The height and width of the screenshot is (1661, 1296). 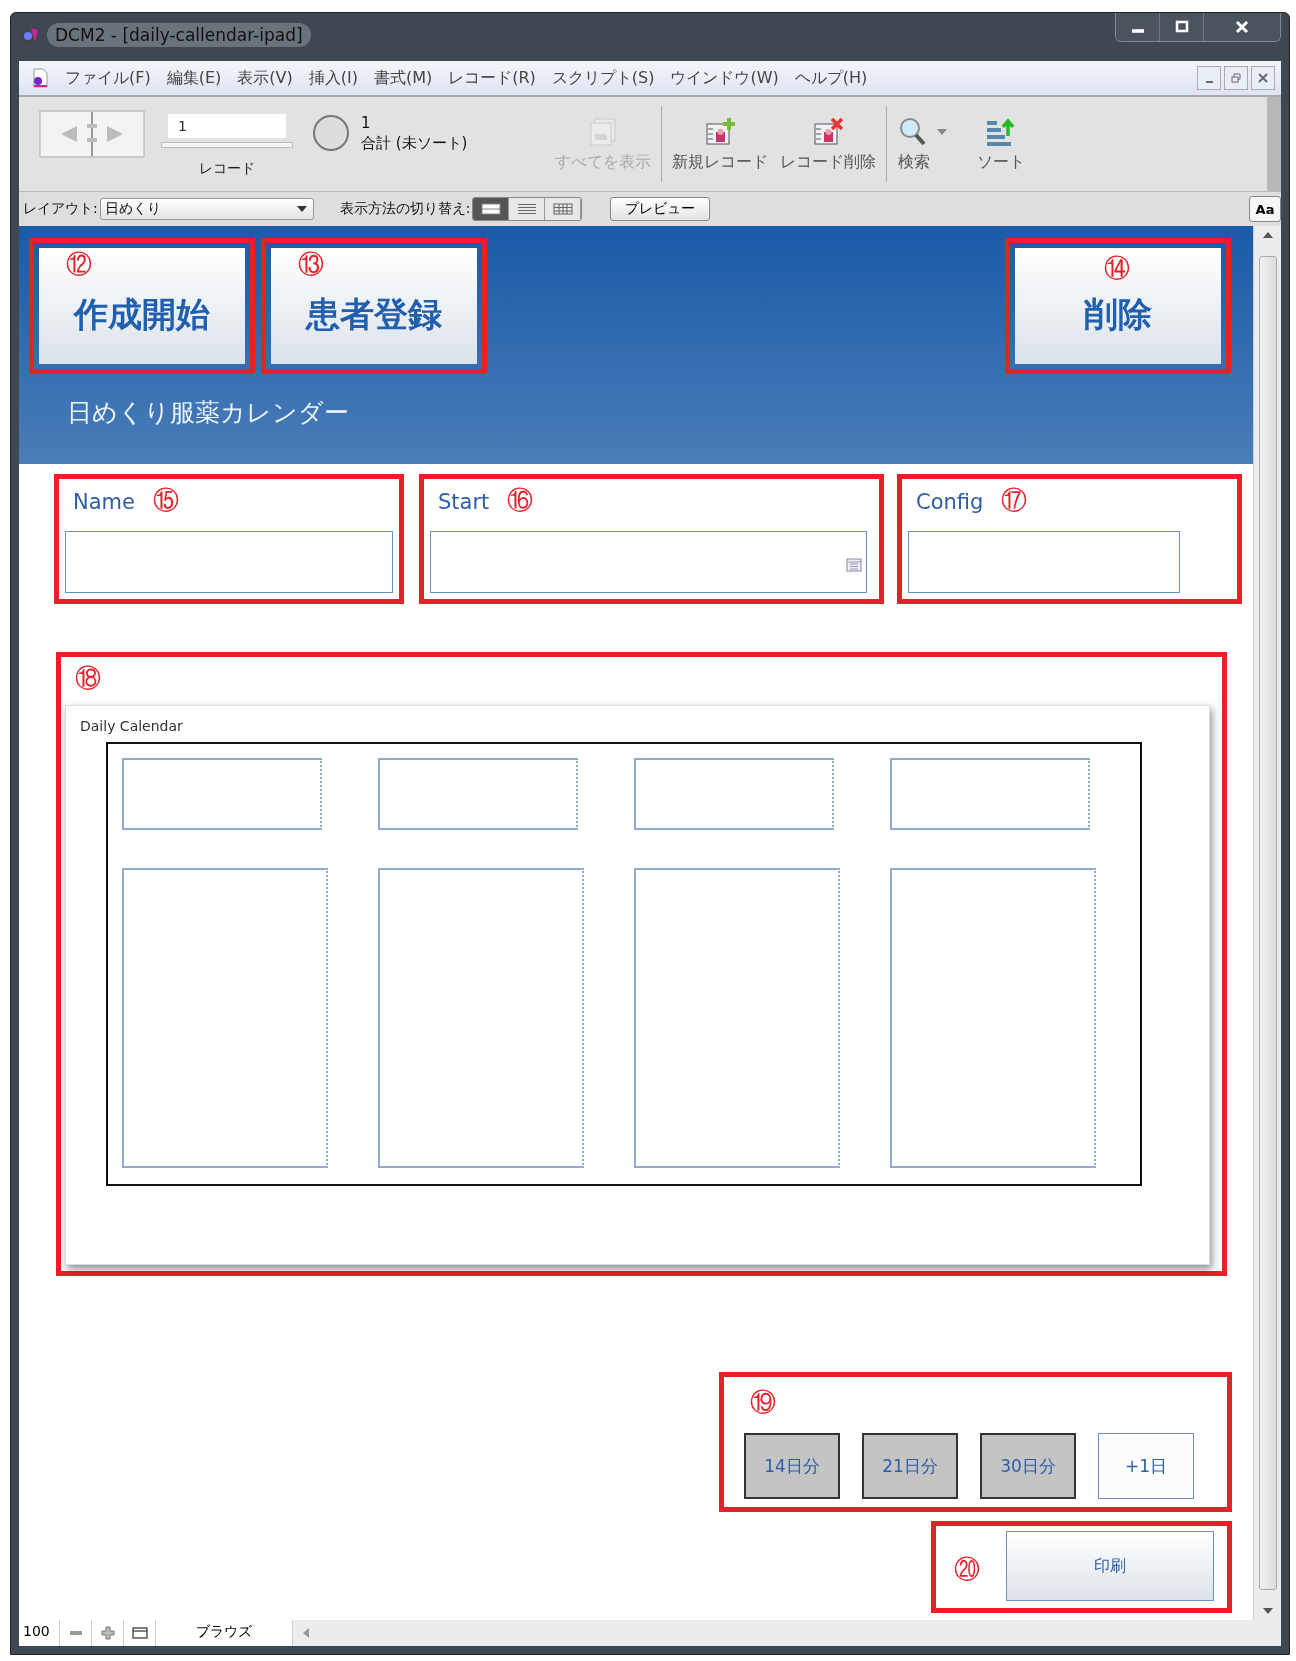 I want to click on window-icon, so click(x=139, y=1633).